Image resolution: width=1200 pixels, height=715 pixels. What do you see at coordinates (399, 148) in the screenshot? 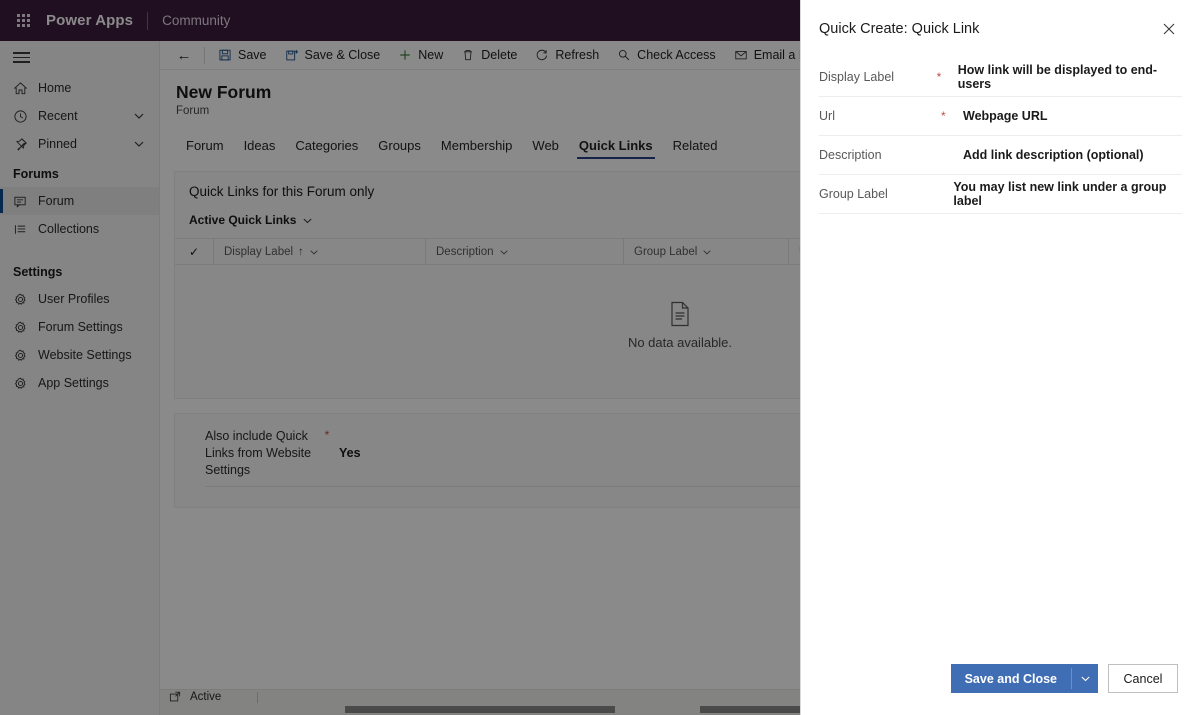
I see `tab-groups: Groups` at bounding box center [399, 148].